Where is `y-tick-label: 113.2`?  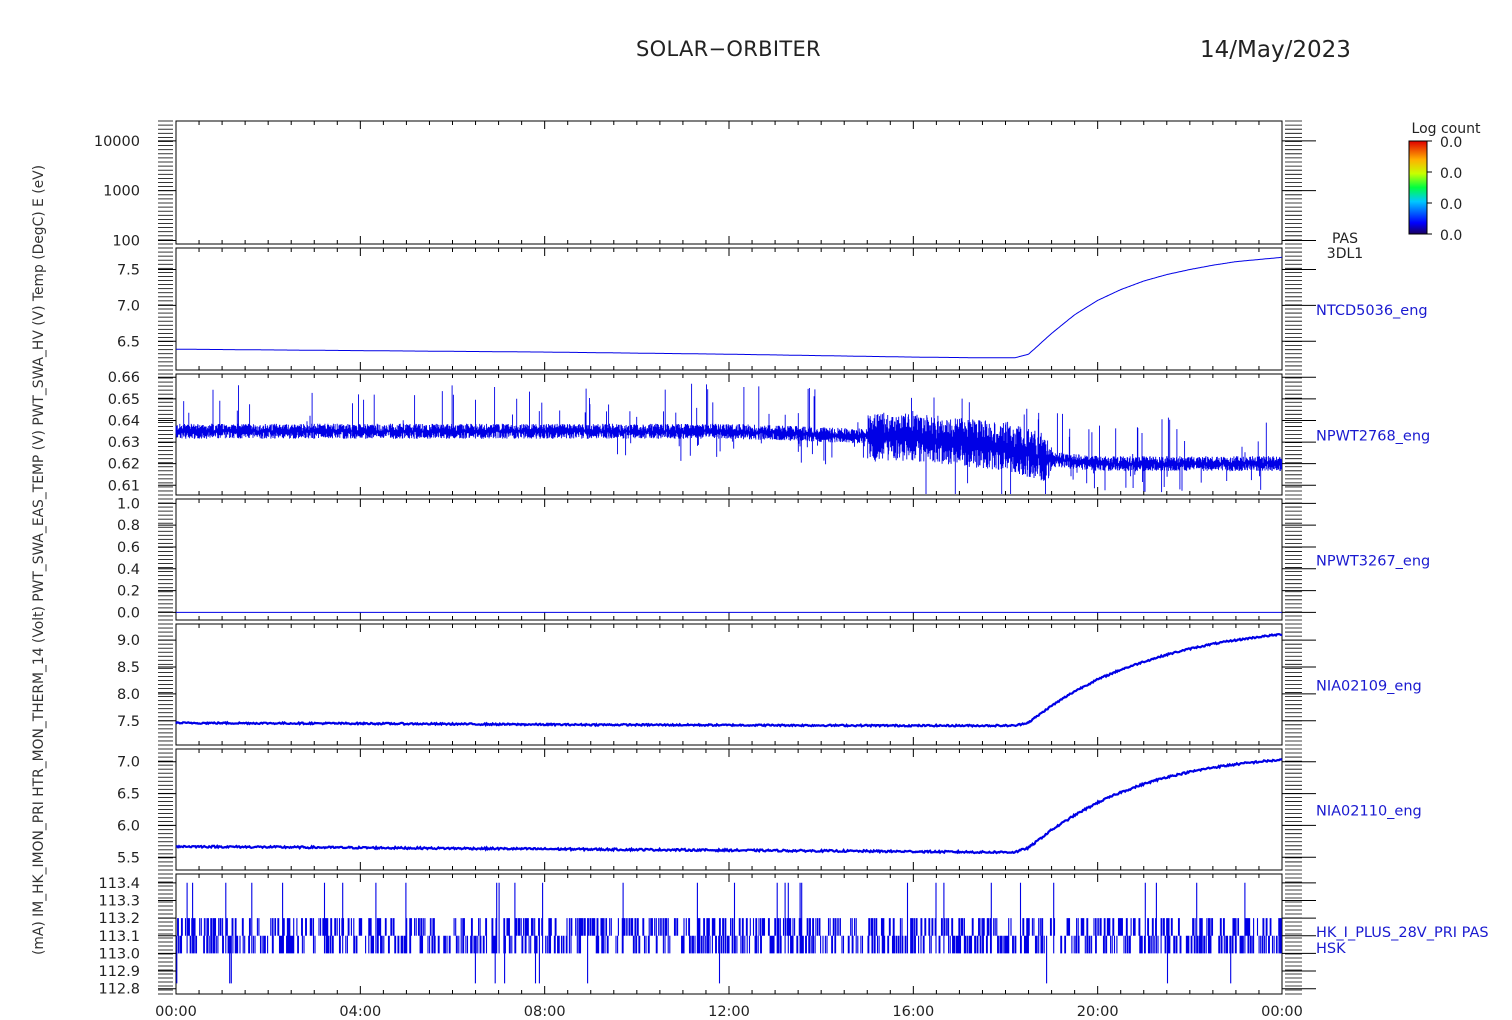
y-tick-label: 113.2 is located at coordinates (119, 919).